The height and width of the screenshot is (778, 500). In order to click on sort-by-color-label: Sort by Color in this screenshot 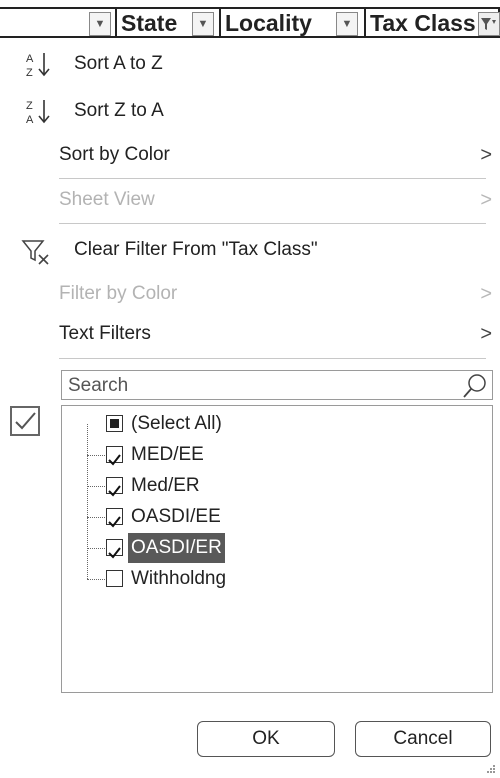, I will do `click(114, 154)`.